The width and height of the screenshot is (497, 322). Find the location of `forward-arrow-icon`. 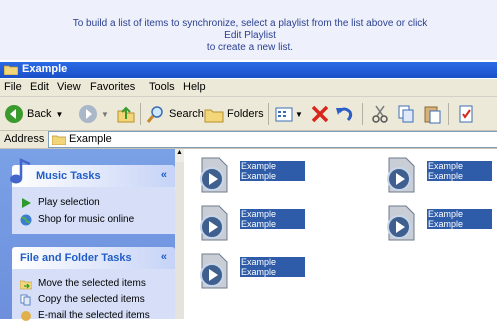

forward-arrow-icon is located at coordinates (88, 114).